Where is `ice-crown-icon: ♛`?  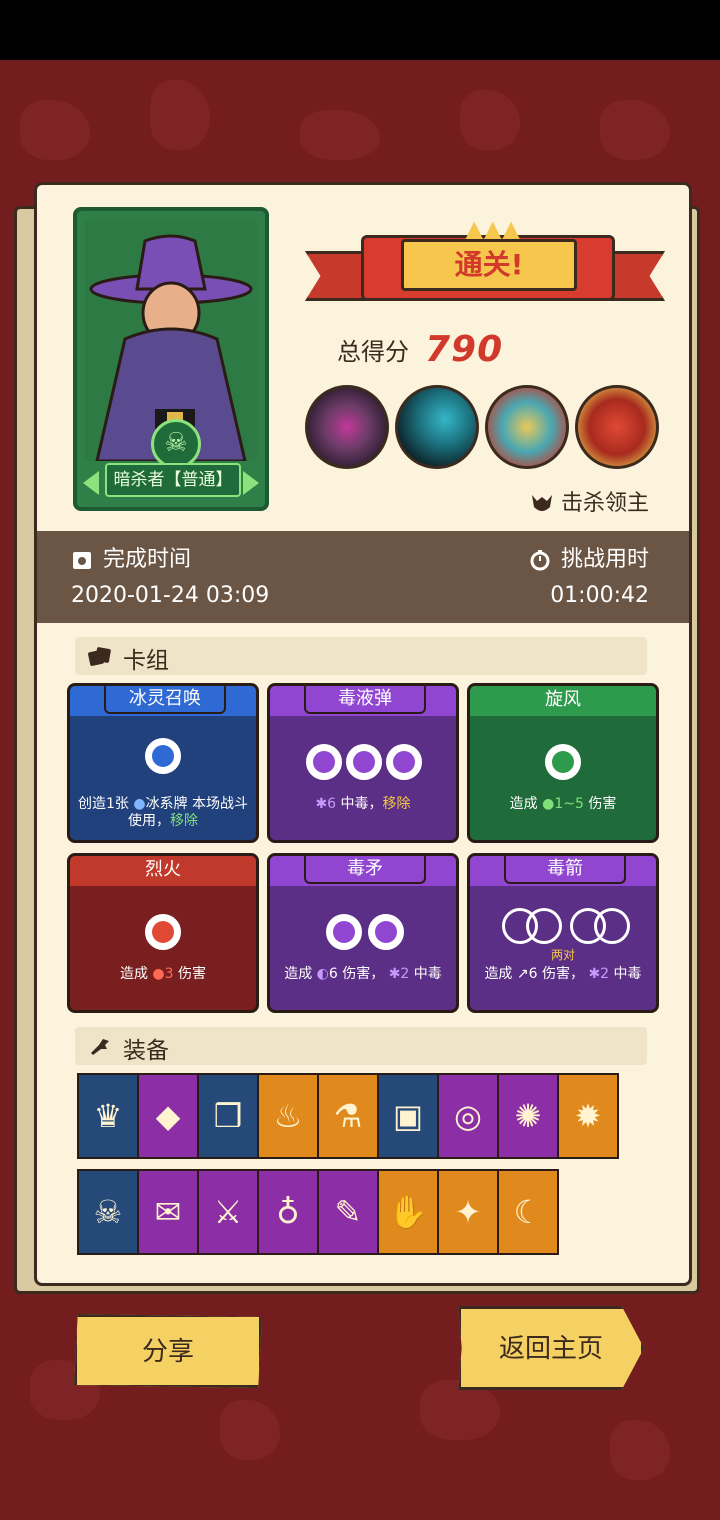 ice-crown-icon: ♛ is located at coordinates (108, 1116).